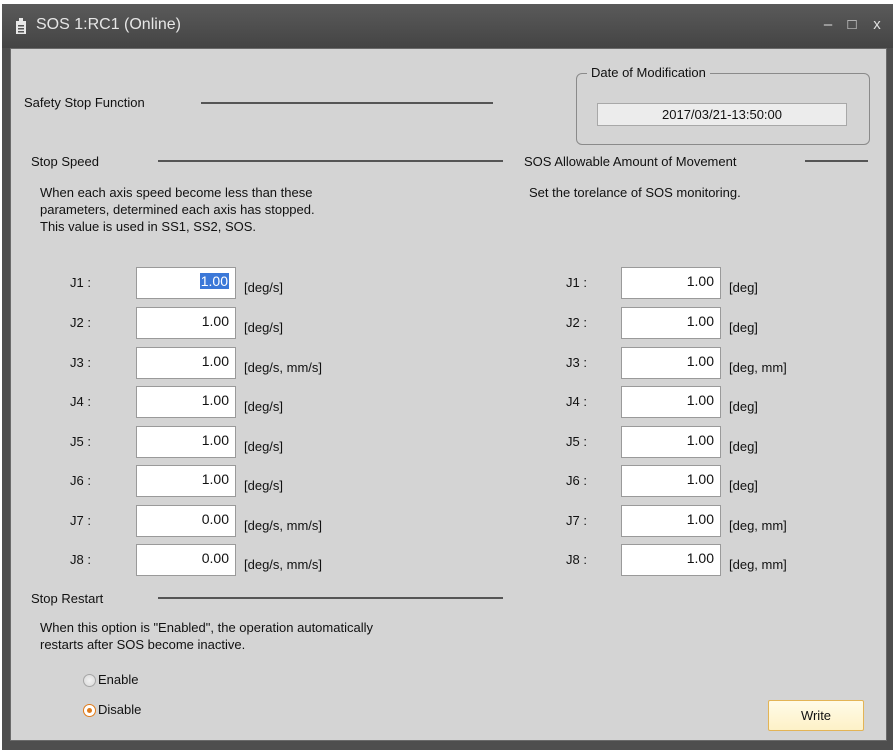  What do you see at coordinates (283, 367) in the screenshot?
I see `stop-speed-j3-unit: [deg/s, mm/s]` at bounding box center [283, 367].